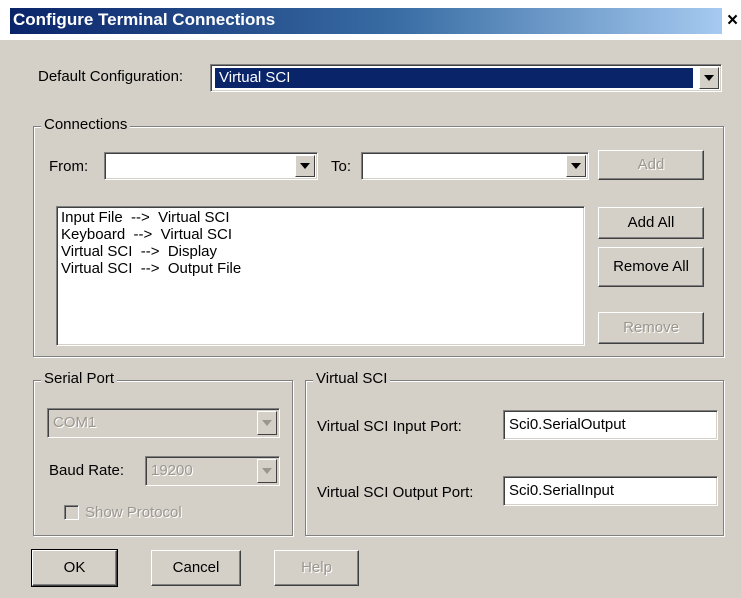  What do you see at coordinates (370, 20) in the screenshot?
I see `title-bar: Configure Terminal Connections ×` at bounding box center [370, 20].